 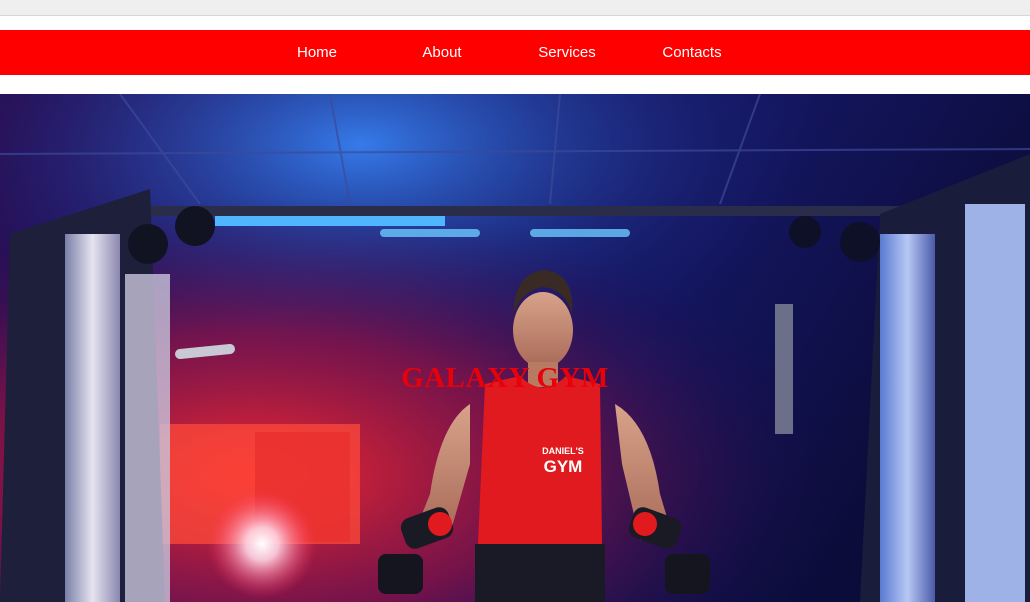 I want to click on nav-services: Services, so click(x=567, y=52).